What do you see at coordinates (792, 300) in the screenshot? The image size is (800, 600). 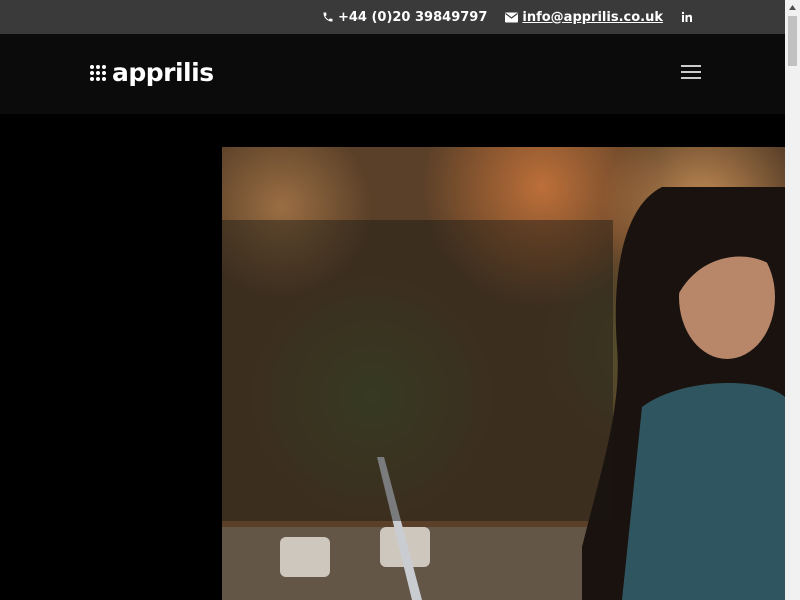 I see `scrollbar` at bounding box center [792, 300].